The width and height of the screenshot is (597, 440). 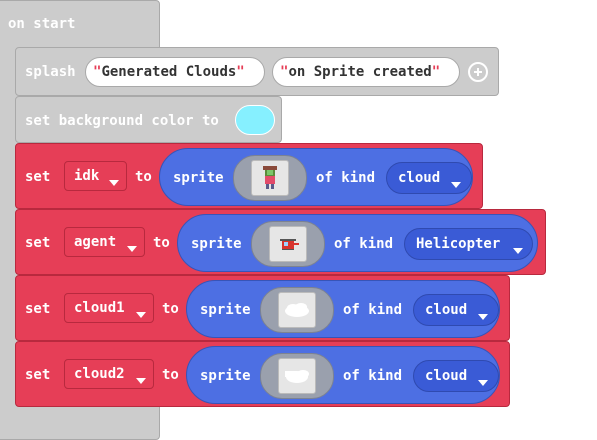 I want to click on variable-name: cloud1, so click(x=99, y=308).